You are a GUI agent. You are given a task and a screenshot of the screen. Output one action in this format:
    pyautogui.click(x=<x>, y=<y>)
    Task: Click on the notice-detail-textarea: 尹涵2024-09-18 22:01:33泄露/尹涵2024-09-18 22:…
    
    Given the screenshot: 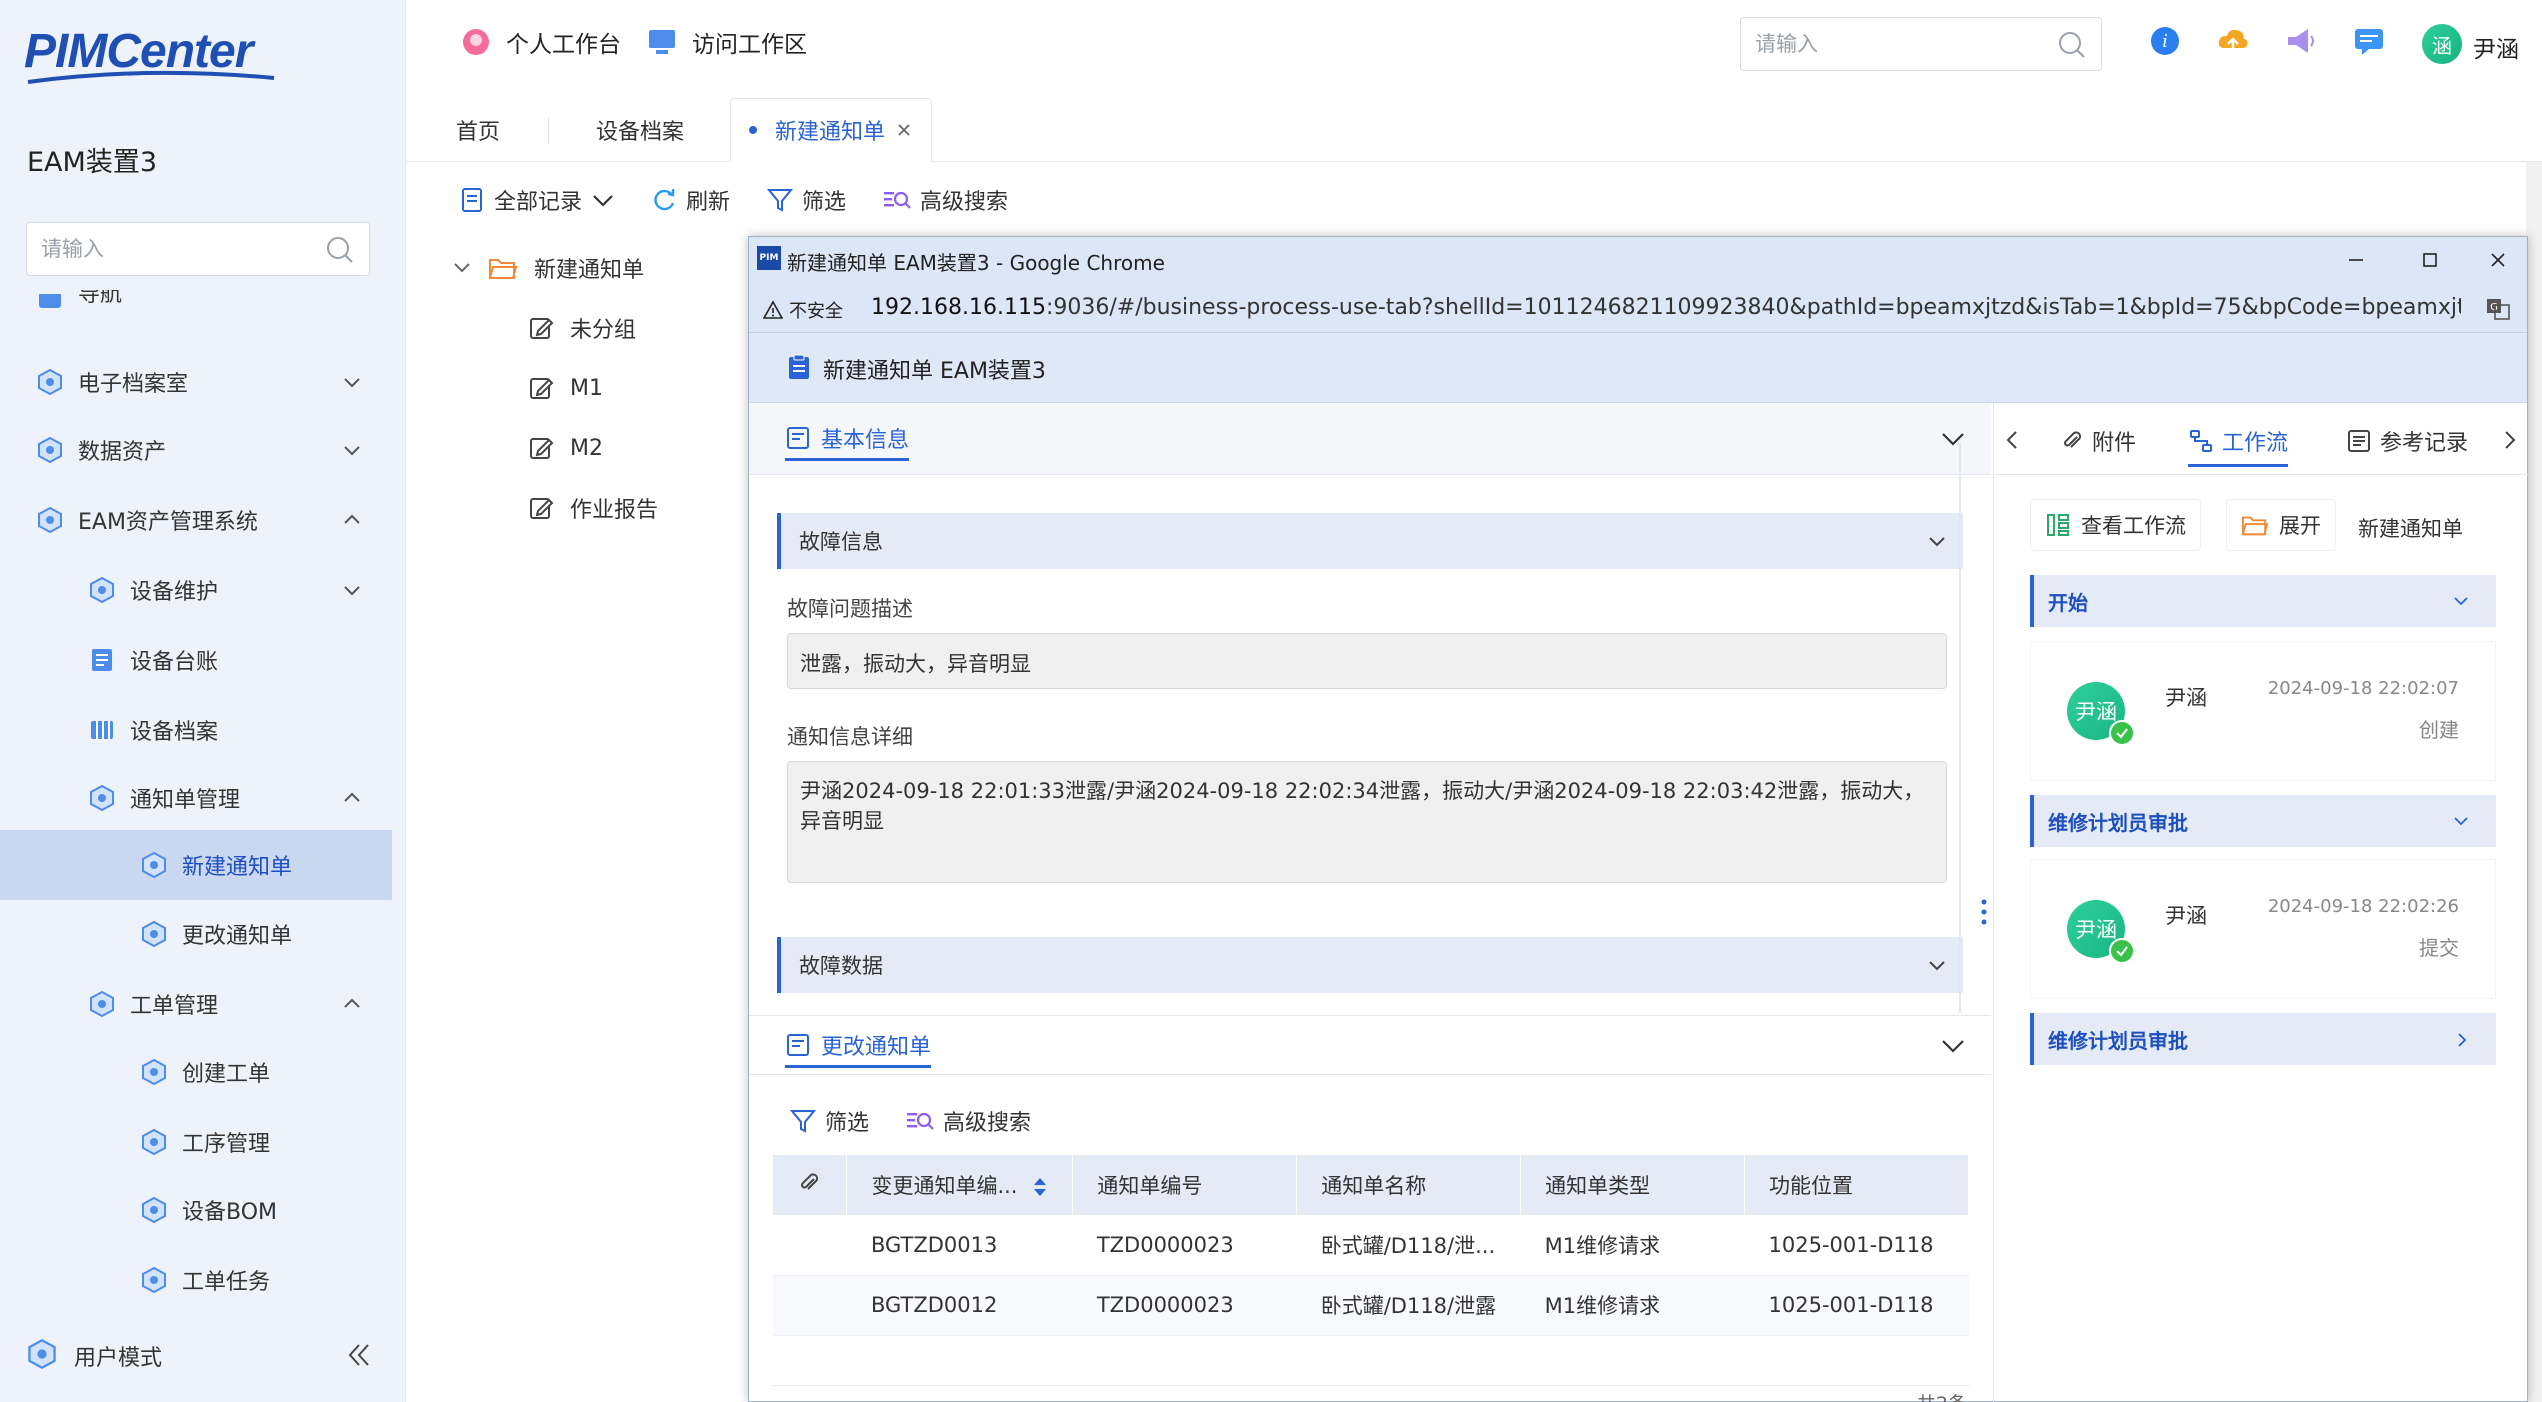 What is the action you would take?
    pyautogui.click(x=1367, y=822)
    